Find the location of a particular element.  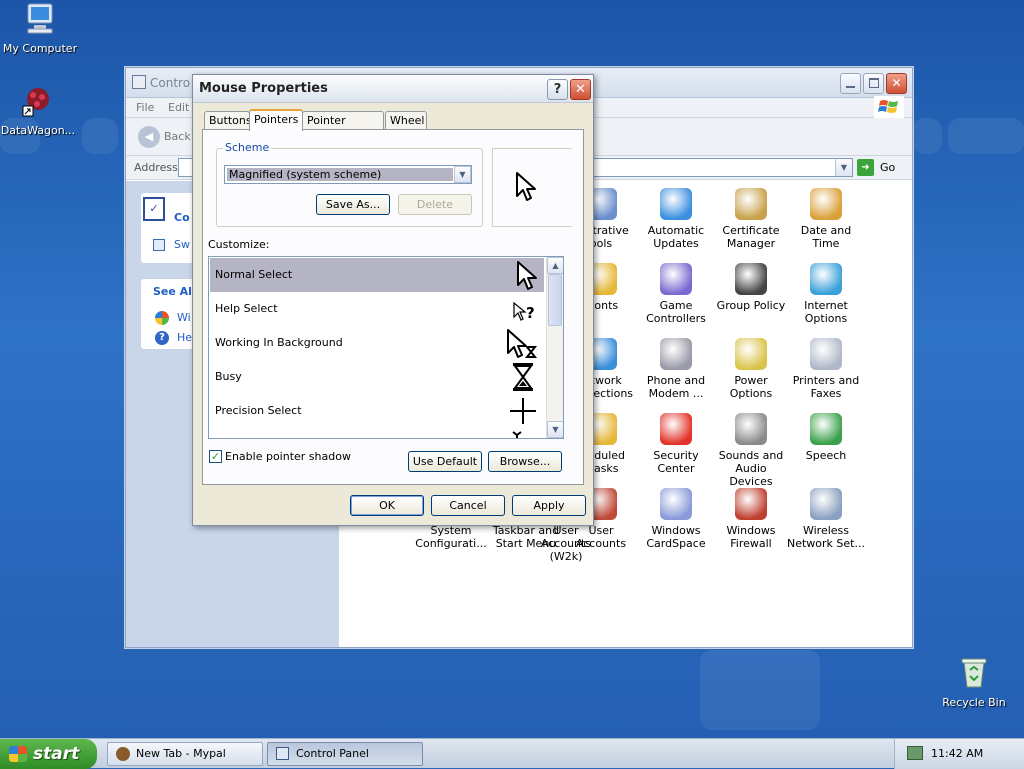

tab-wheel: Wheel is located at coordinates (406, 120).